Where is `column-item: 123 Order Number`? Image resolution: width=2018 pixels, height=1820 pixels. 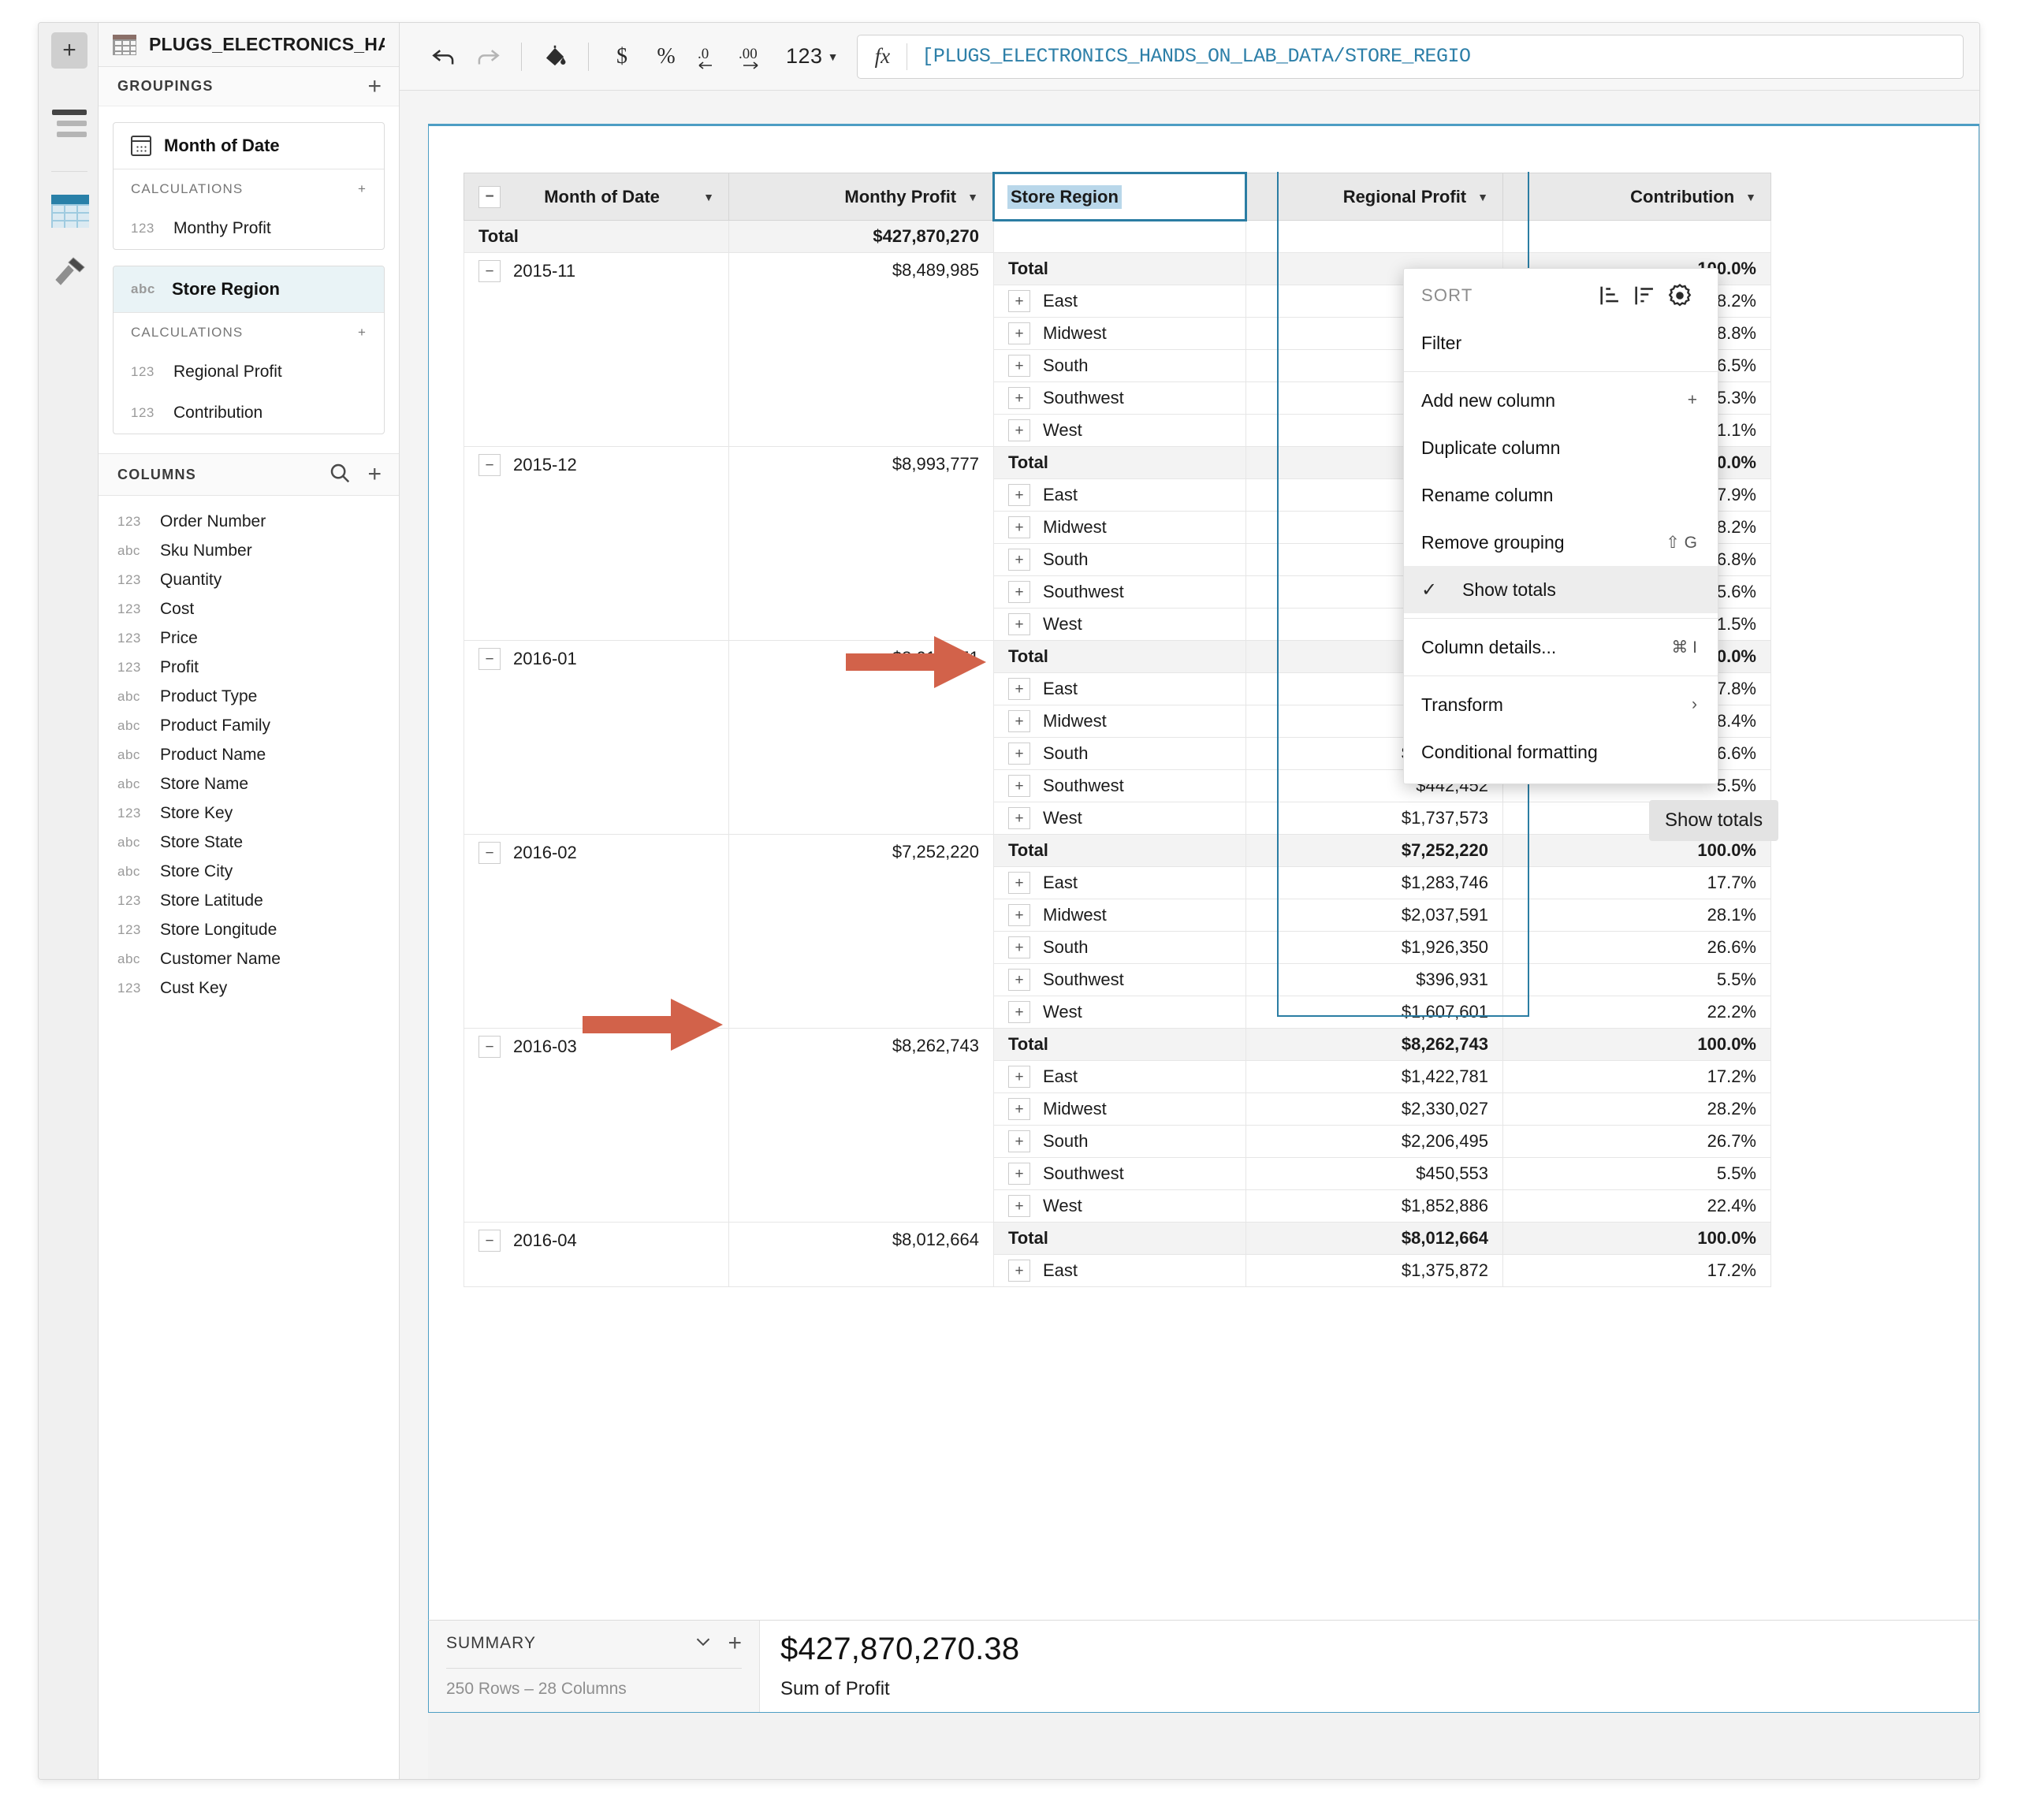
column-item: 123 Order Number is located at coordinates (249, 521).